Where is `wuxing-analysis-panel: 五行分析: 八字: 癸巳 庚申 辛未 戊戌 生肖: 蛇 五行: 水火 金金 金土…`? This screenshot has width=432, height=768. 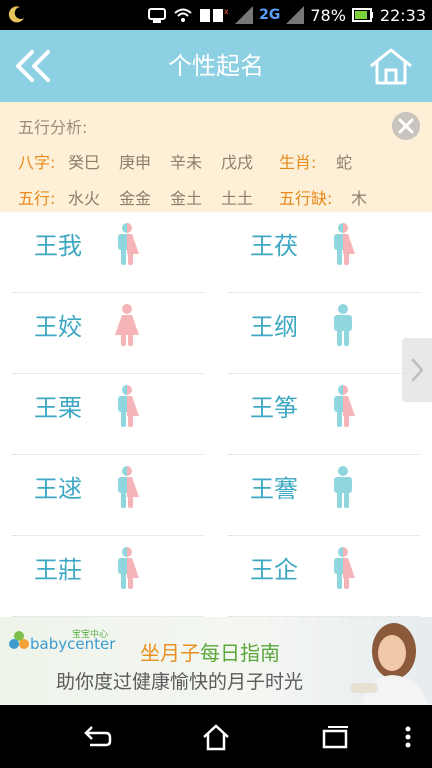 wuxing-analysis-panel: 五行分析: 八字: 癸巳 庚申 辛未 戊戌 生肖: 蛇 五行: 水火 金金 金土… is located at coordinates (216, 157).